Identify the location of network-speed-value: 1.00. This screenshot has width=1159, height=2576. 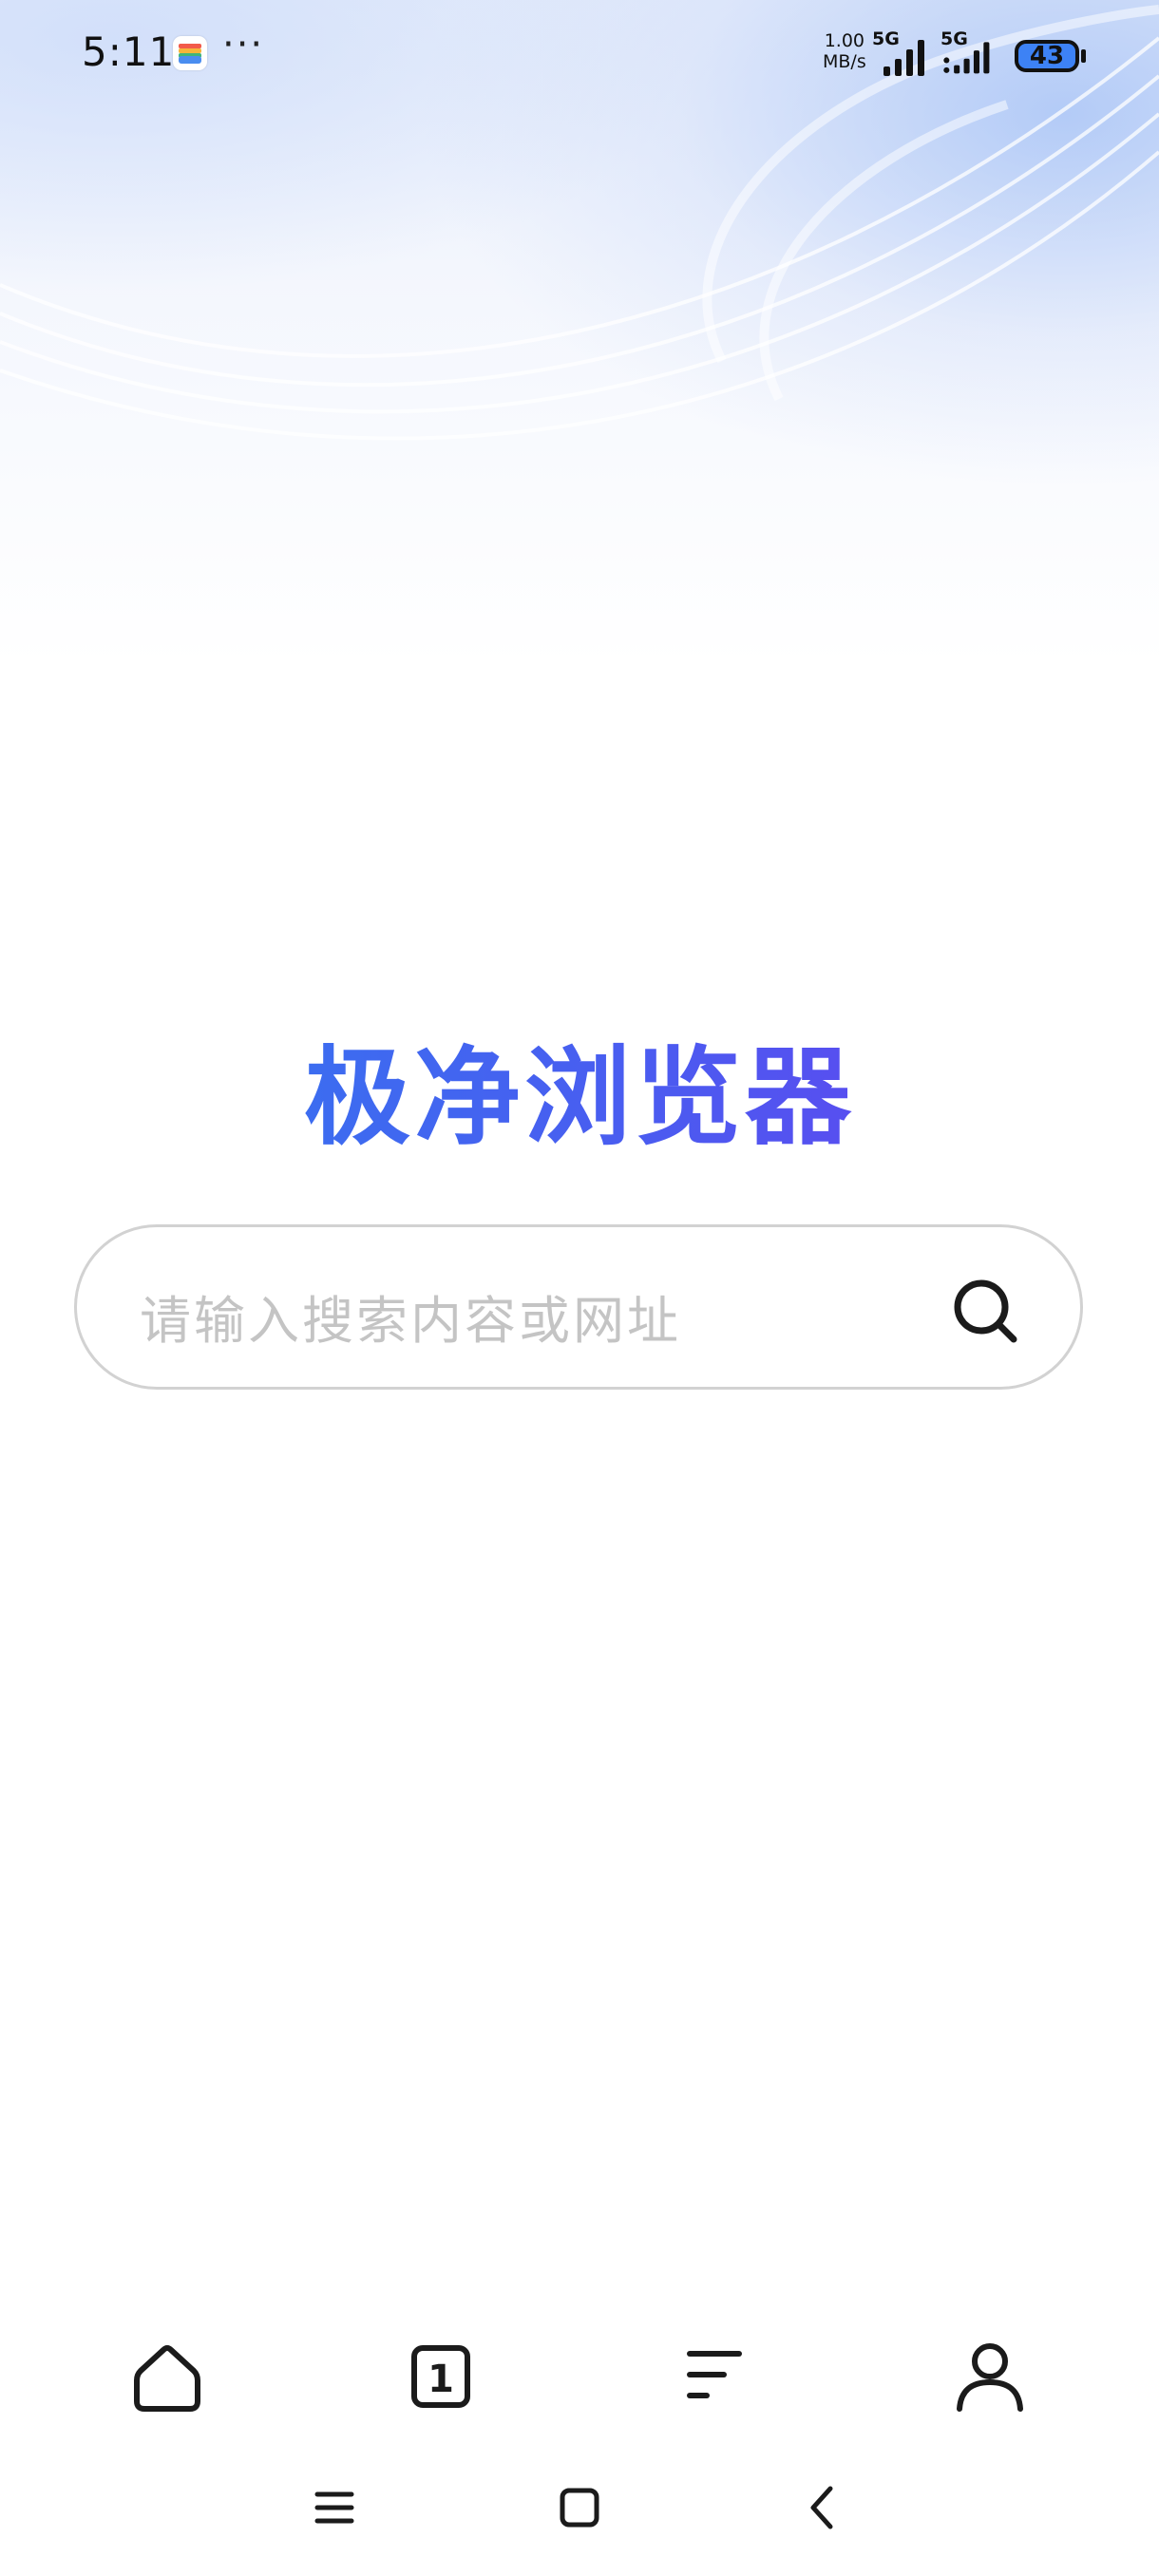
(844, 40).